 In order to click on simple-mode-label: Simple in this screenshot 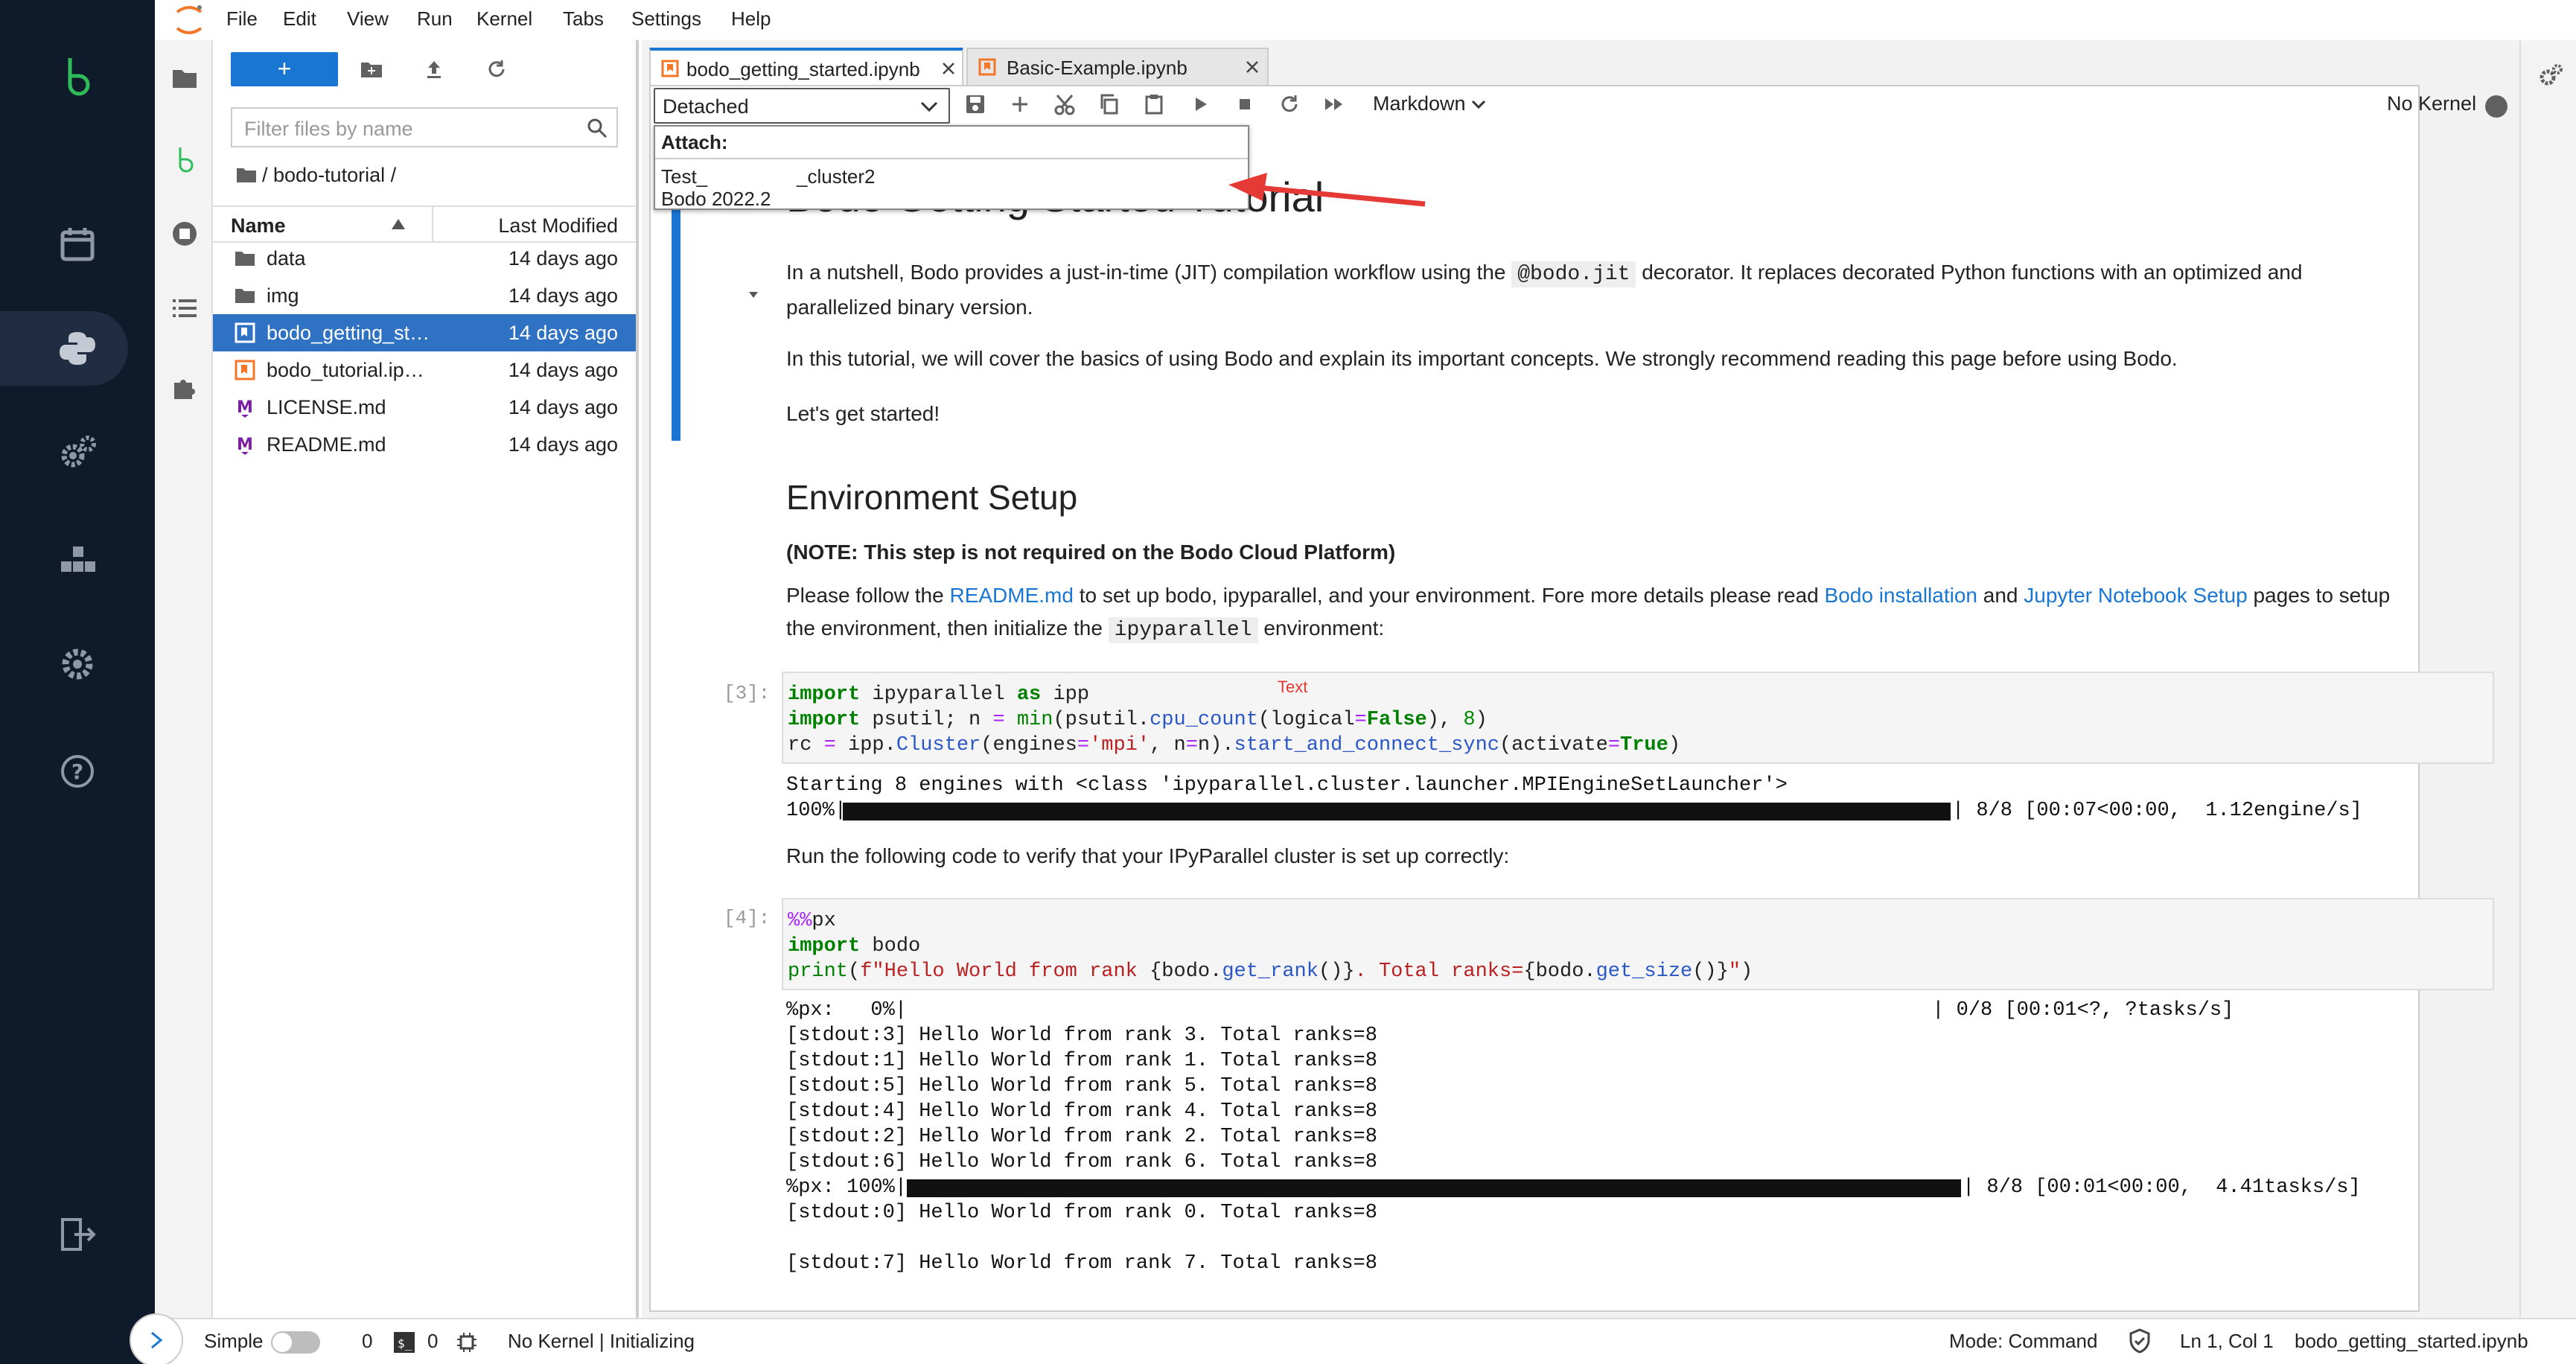, I will do `click(234, 1341)`.